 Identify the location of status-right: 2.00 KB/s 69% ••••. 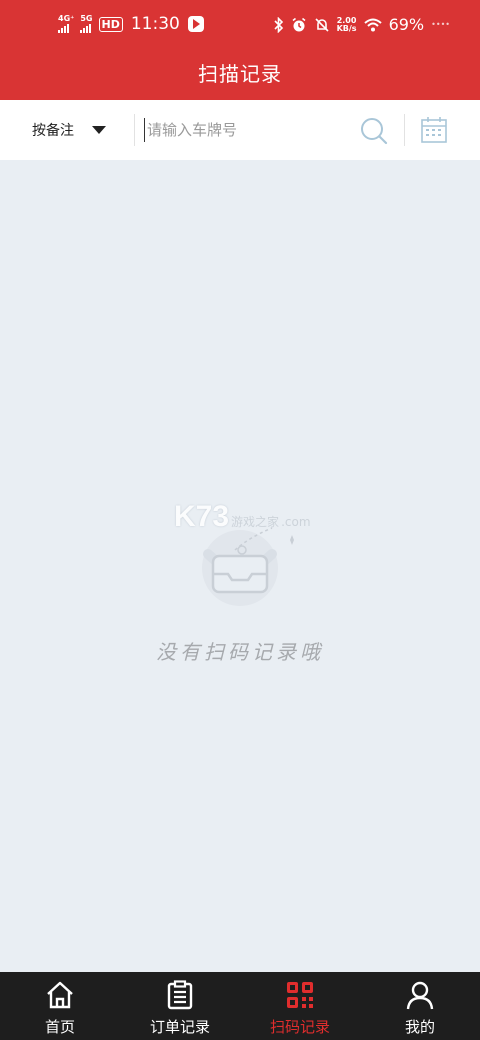
(362, 24).